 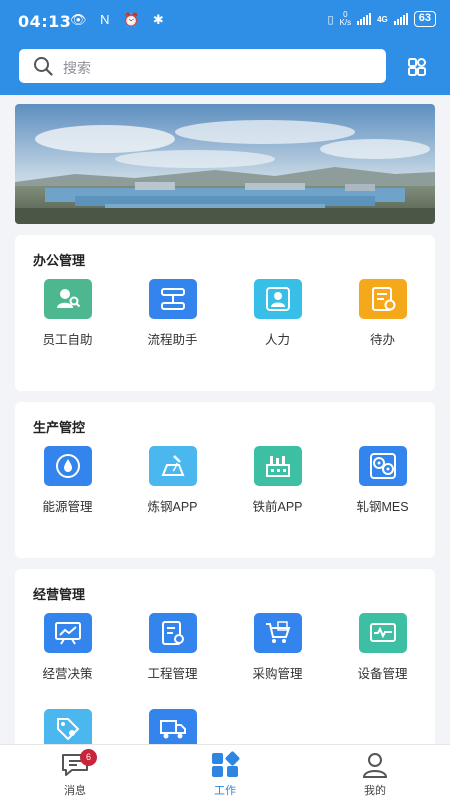 I want to click on header: 04:13 👁 N ⏰ ✱ ▯ 0 K/s 4G 63 搜索, so click(x=225, y=47).